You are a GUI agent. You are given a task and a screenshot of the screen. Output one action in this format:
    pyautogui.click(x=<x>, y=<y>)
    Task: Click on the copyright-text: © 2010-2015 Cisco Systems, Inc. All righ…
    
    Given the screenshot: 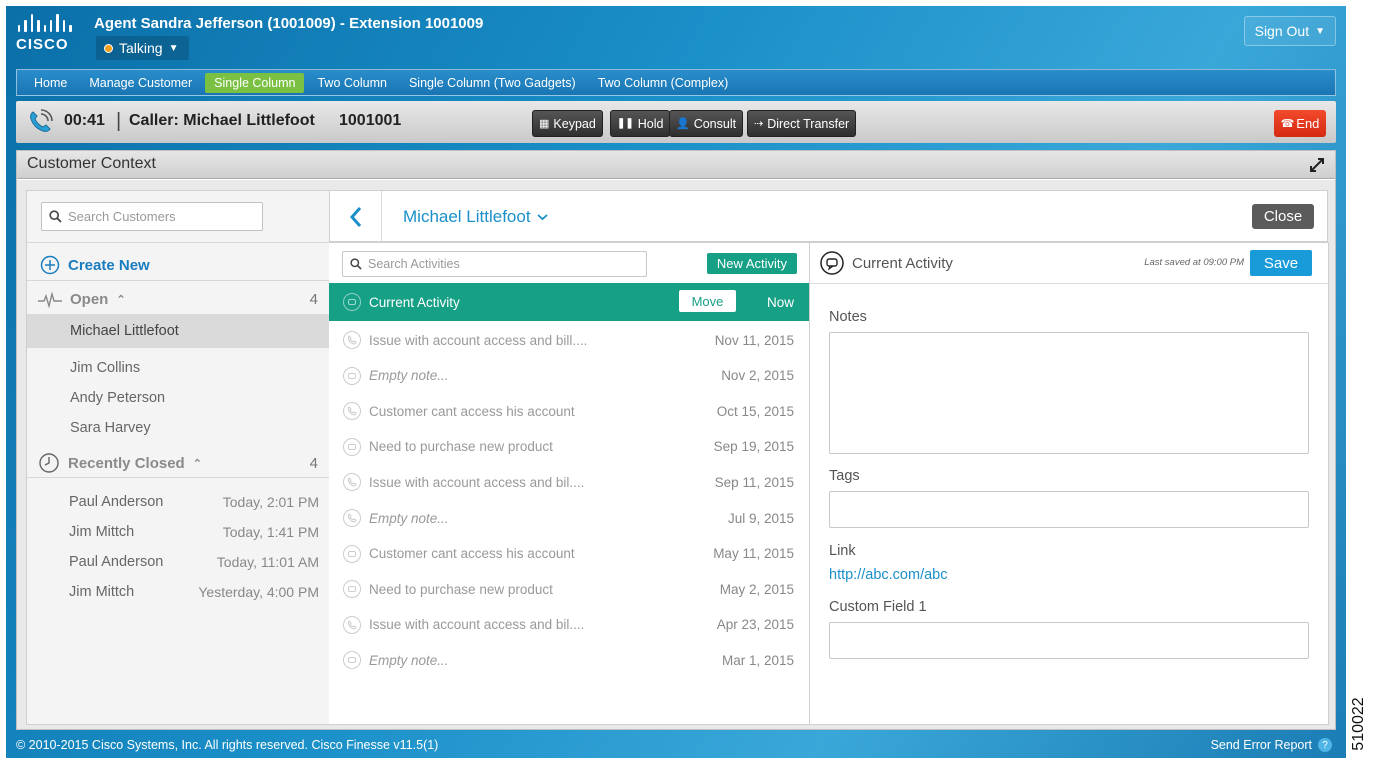 What is the action you would take?
    pyautogui.click(x=227, y=745)
    